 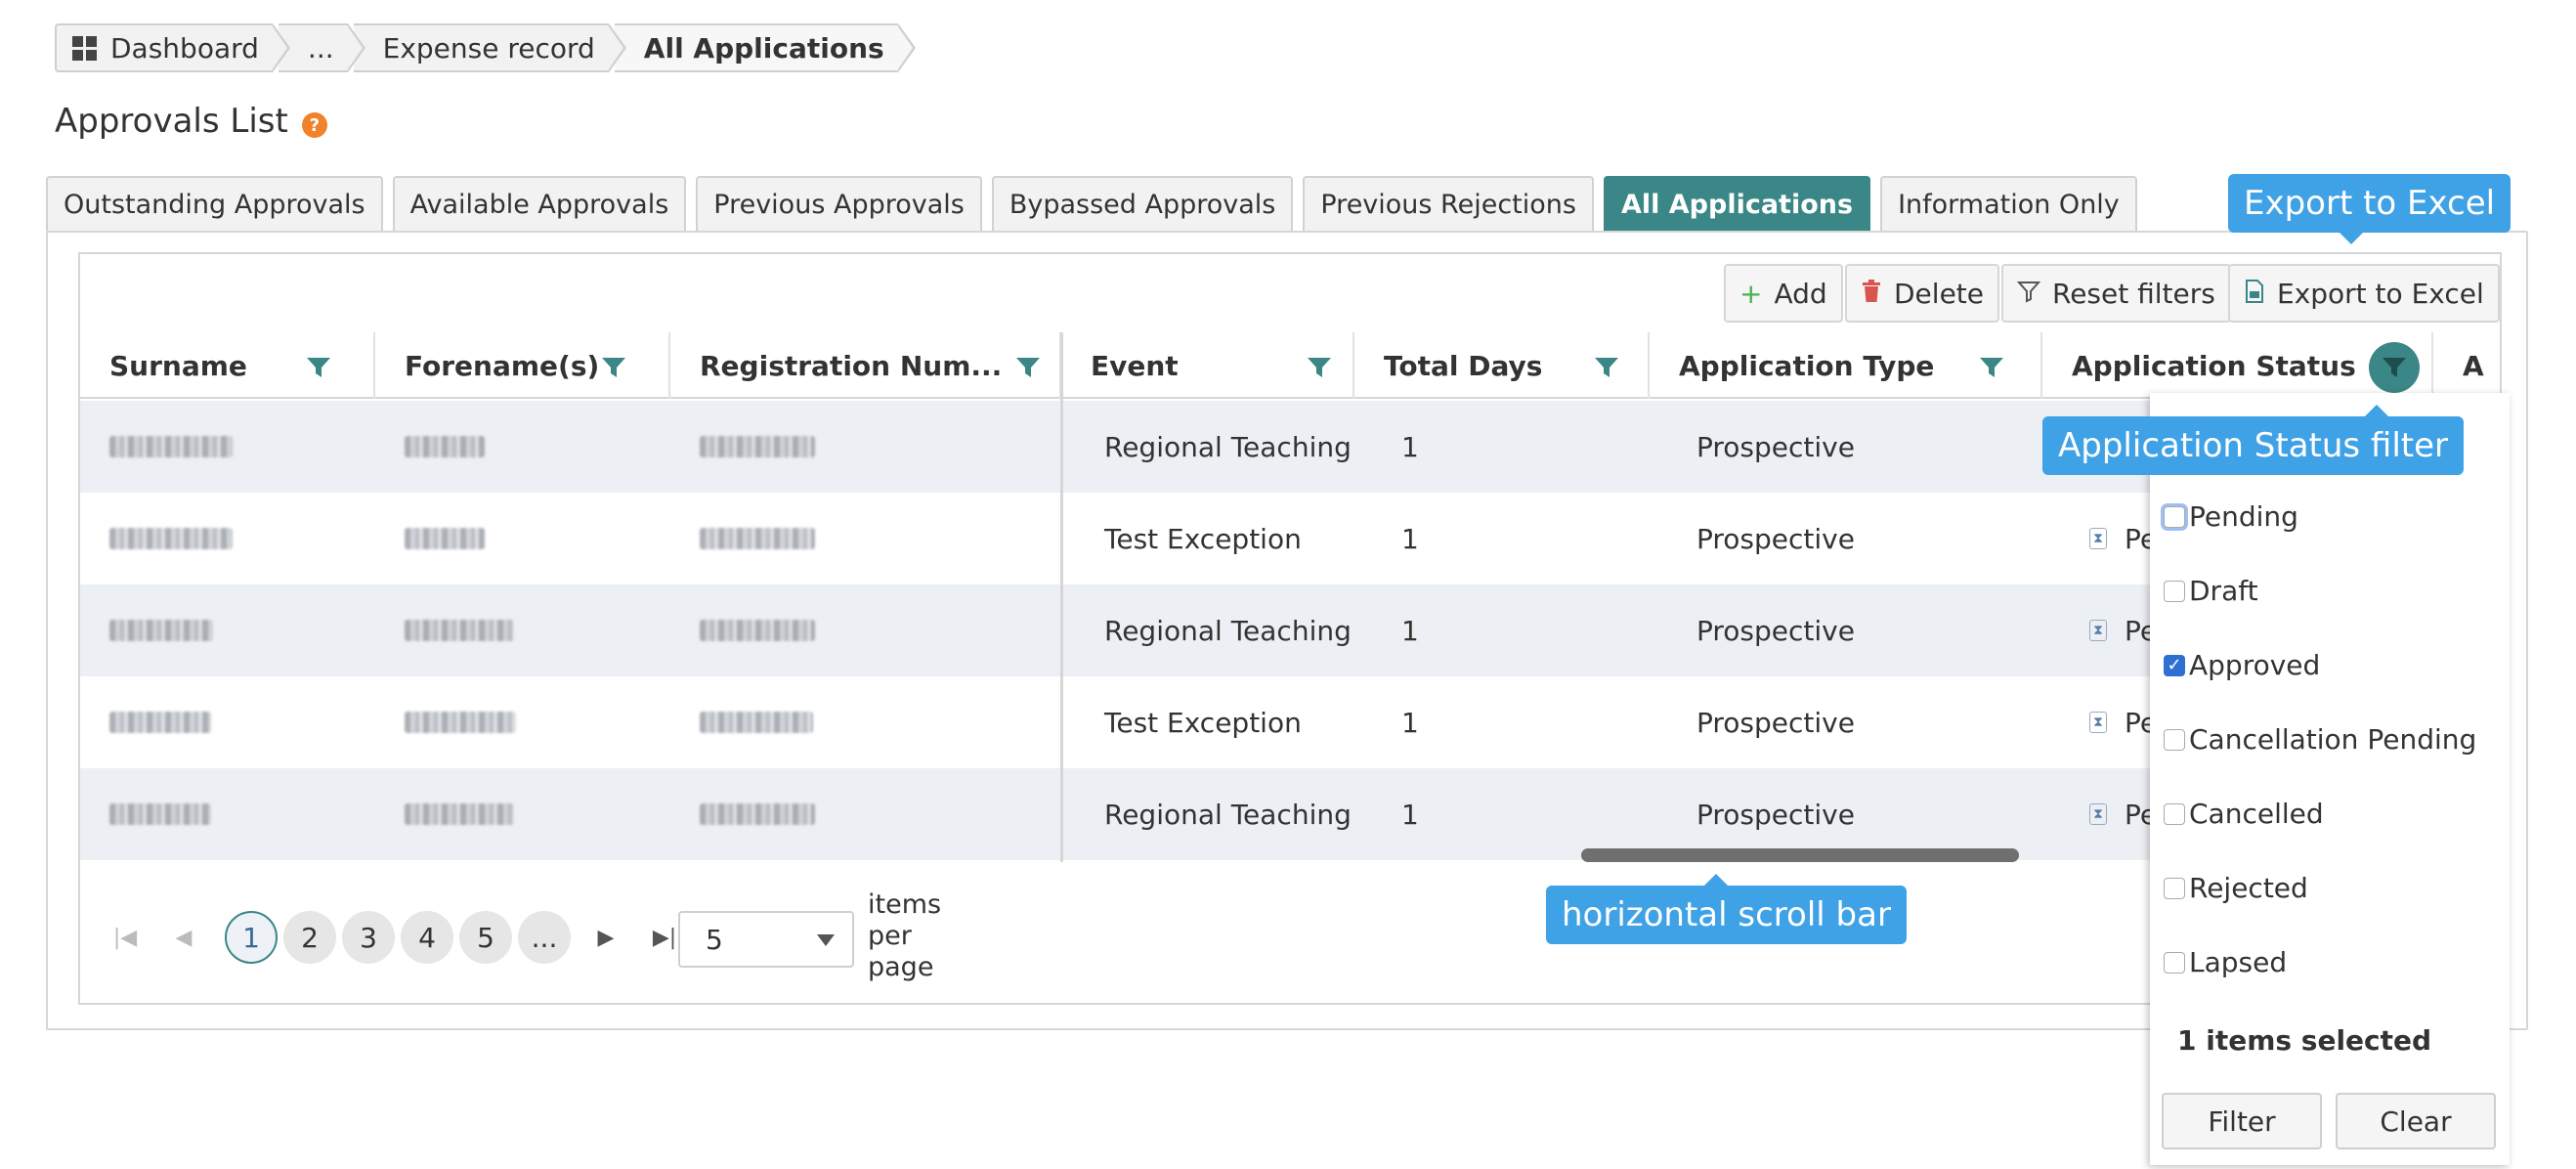 I want to click on event-cell: Test Exception, so click(x=1203, y=538).